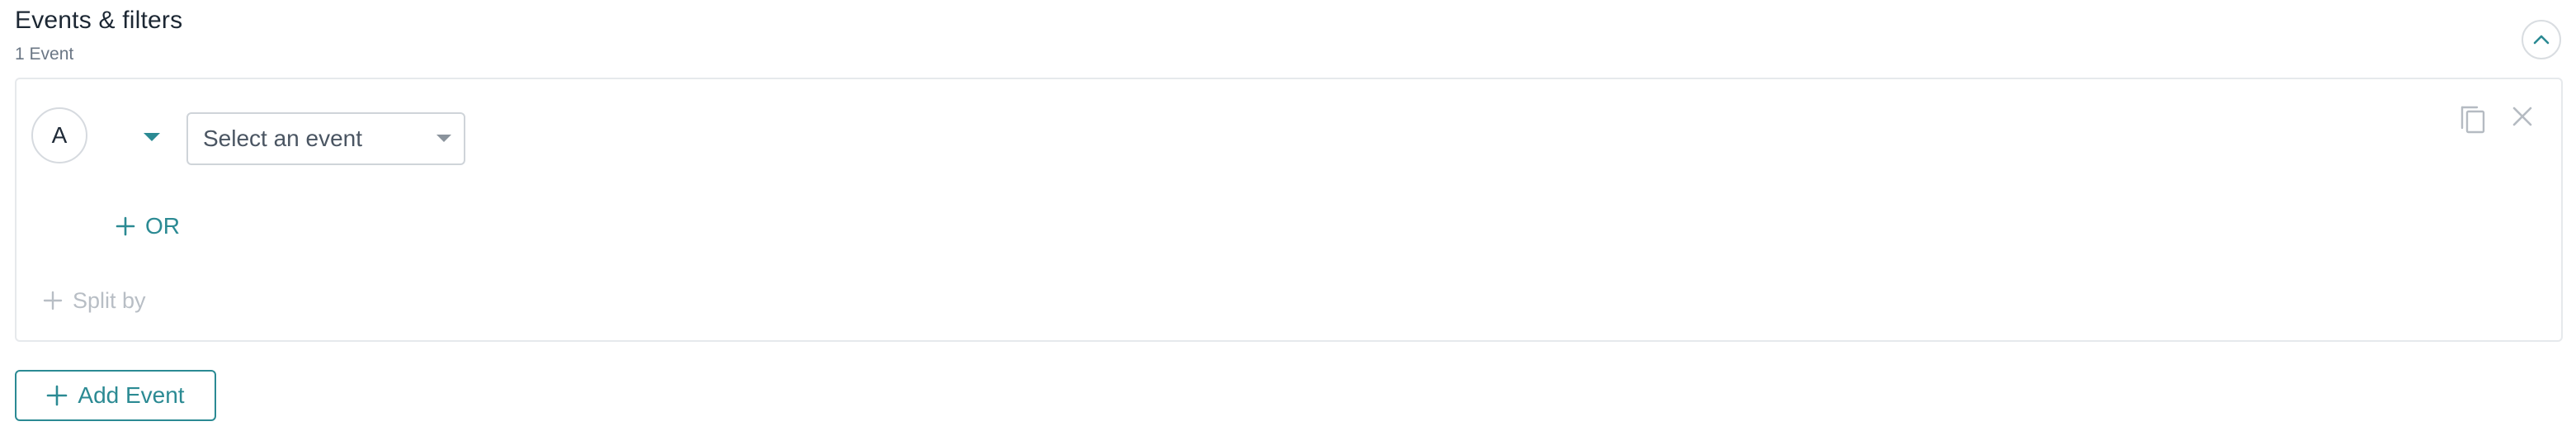  Describe the element at coordinates (131, 395) in the screenshot. I see `add-event-label: Add Event` at that location.